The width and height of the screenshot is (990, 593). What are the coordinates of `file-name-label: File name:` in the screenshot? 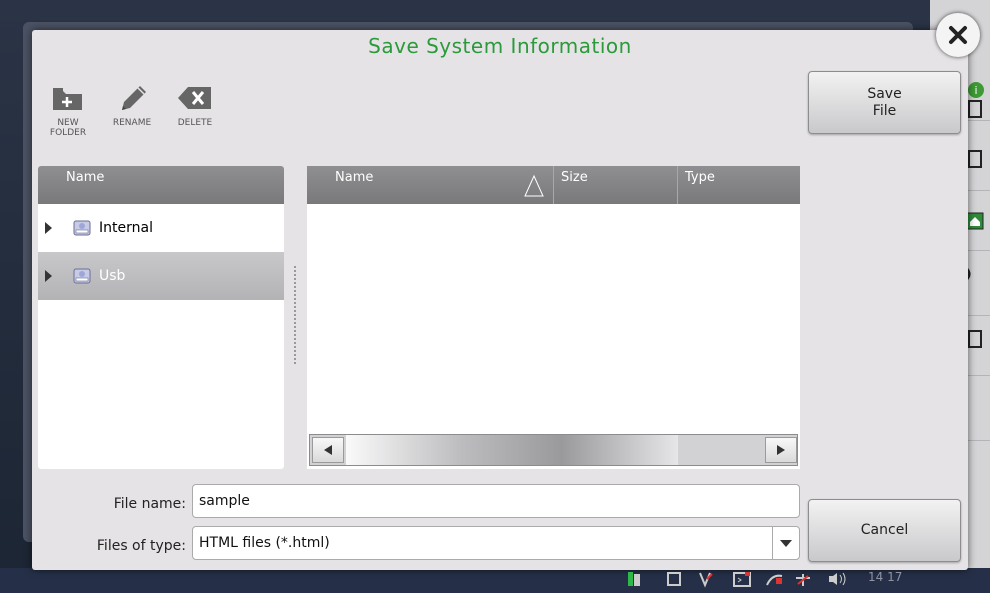 It's located at (149, 504).